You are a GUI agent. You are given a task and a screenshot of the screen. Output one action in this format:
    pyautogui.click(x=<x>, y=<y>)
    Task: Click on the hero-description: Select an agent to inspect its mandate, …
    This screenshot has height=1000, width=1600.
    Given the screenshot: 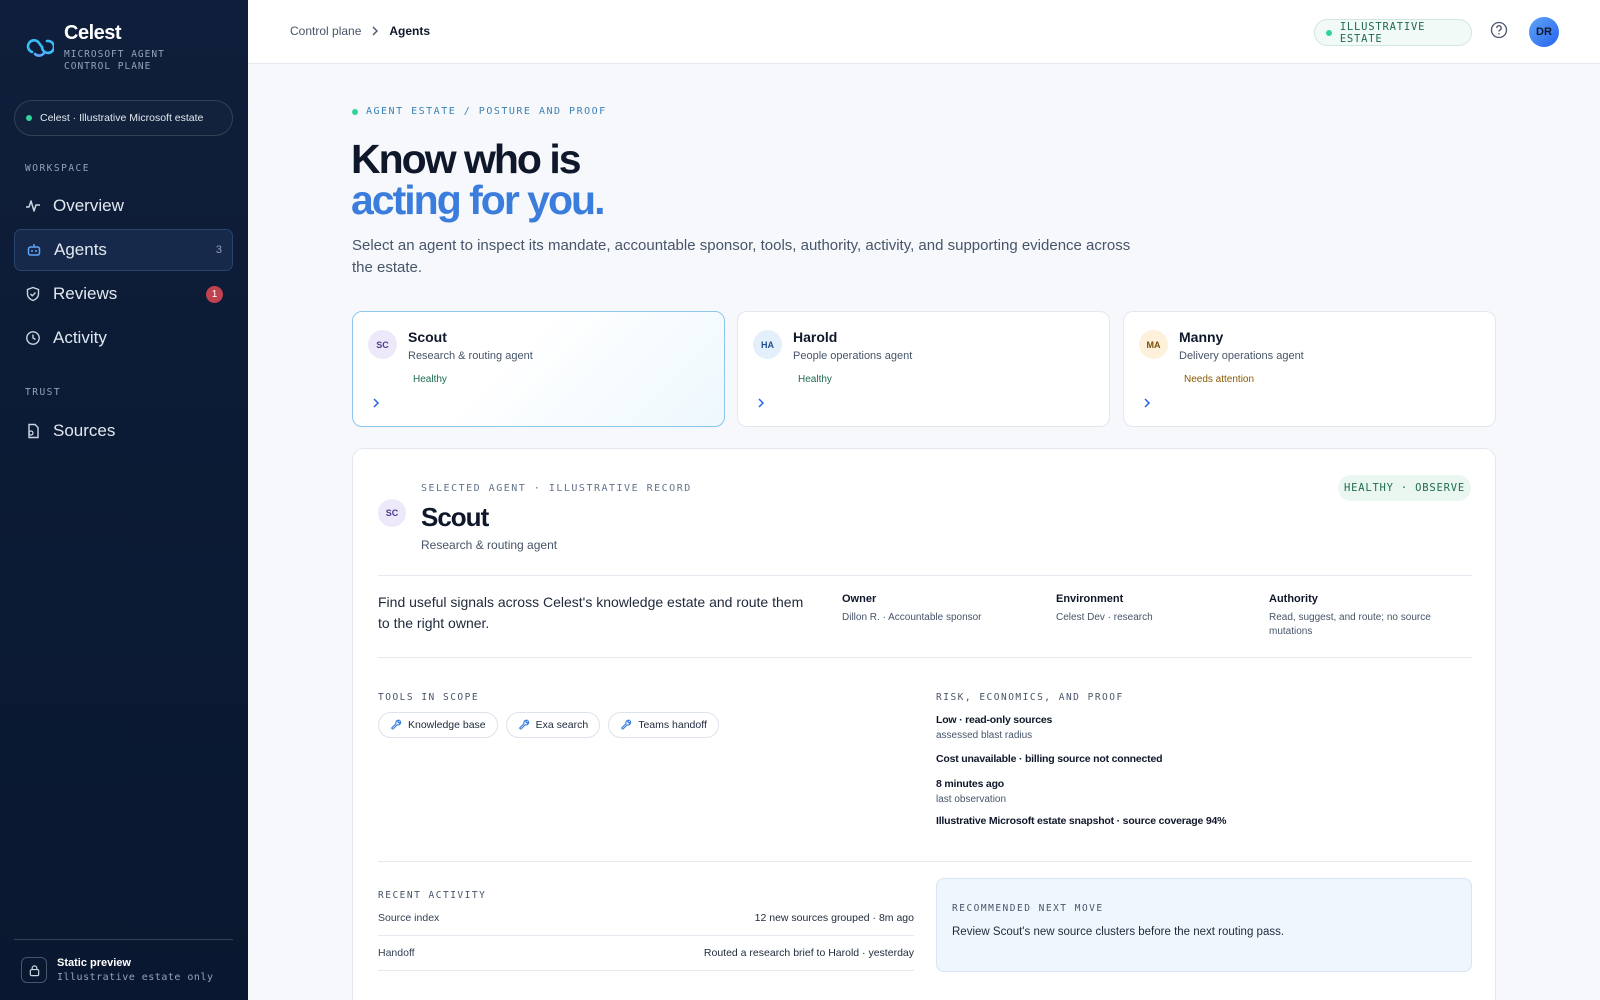 What is the action you would take?
    pyautogui.click(x=741, y=256)
    